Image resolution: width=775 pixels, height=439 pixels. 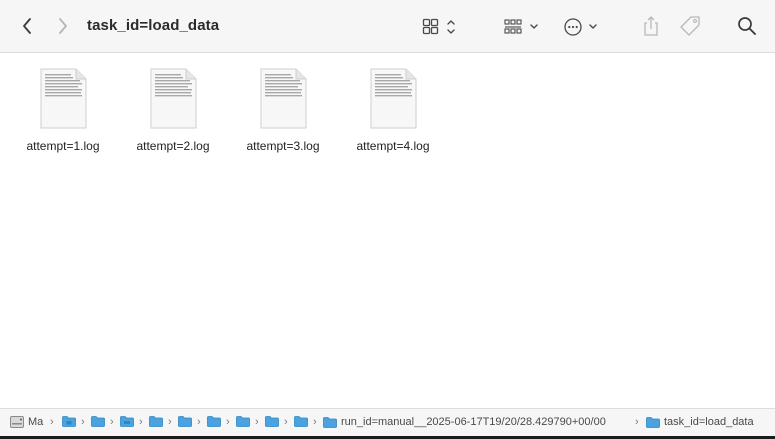 What do you see at coordinates (709, 422) in the screenshot?
I see `path-crumb-task-label: task_id=load_data` at bounding box center [709, 422].